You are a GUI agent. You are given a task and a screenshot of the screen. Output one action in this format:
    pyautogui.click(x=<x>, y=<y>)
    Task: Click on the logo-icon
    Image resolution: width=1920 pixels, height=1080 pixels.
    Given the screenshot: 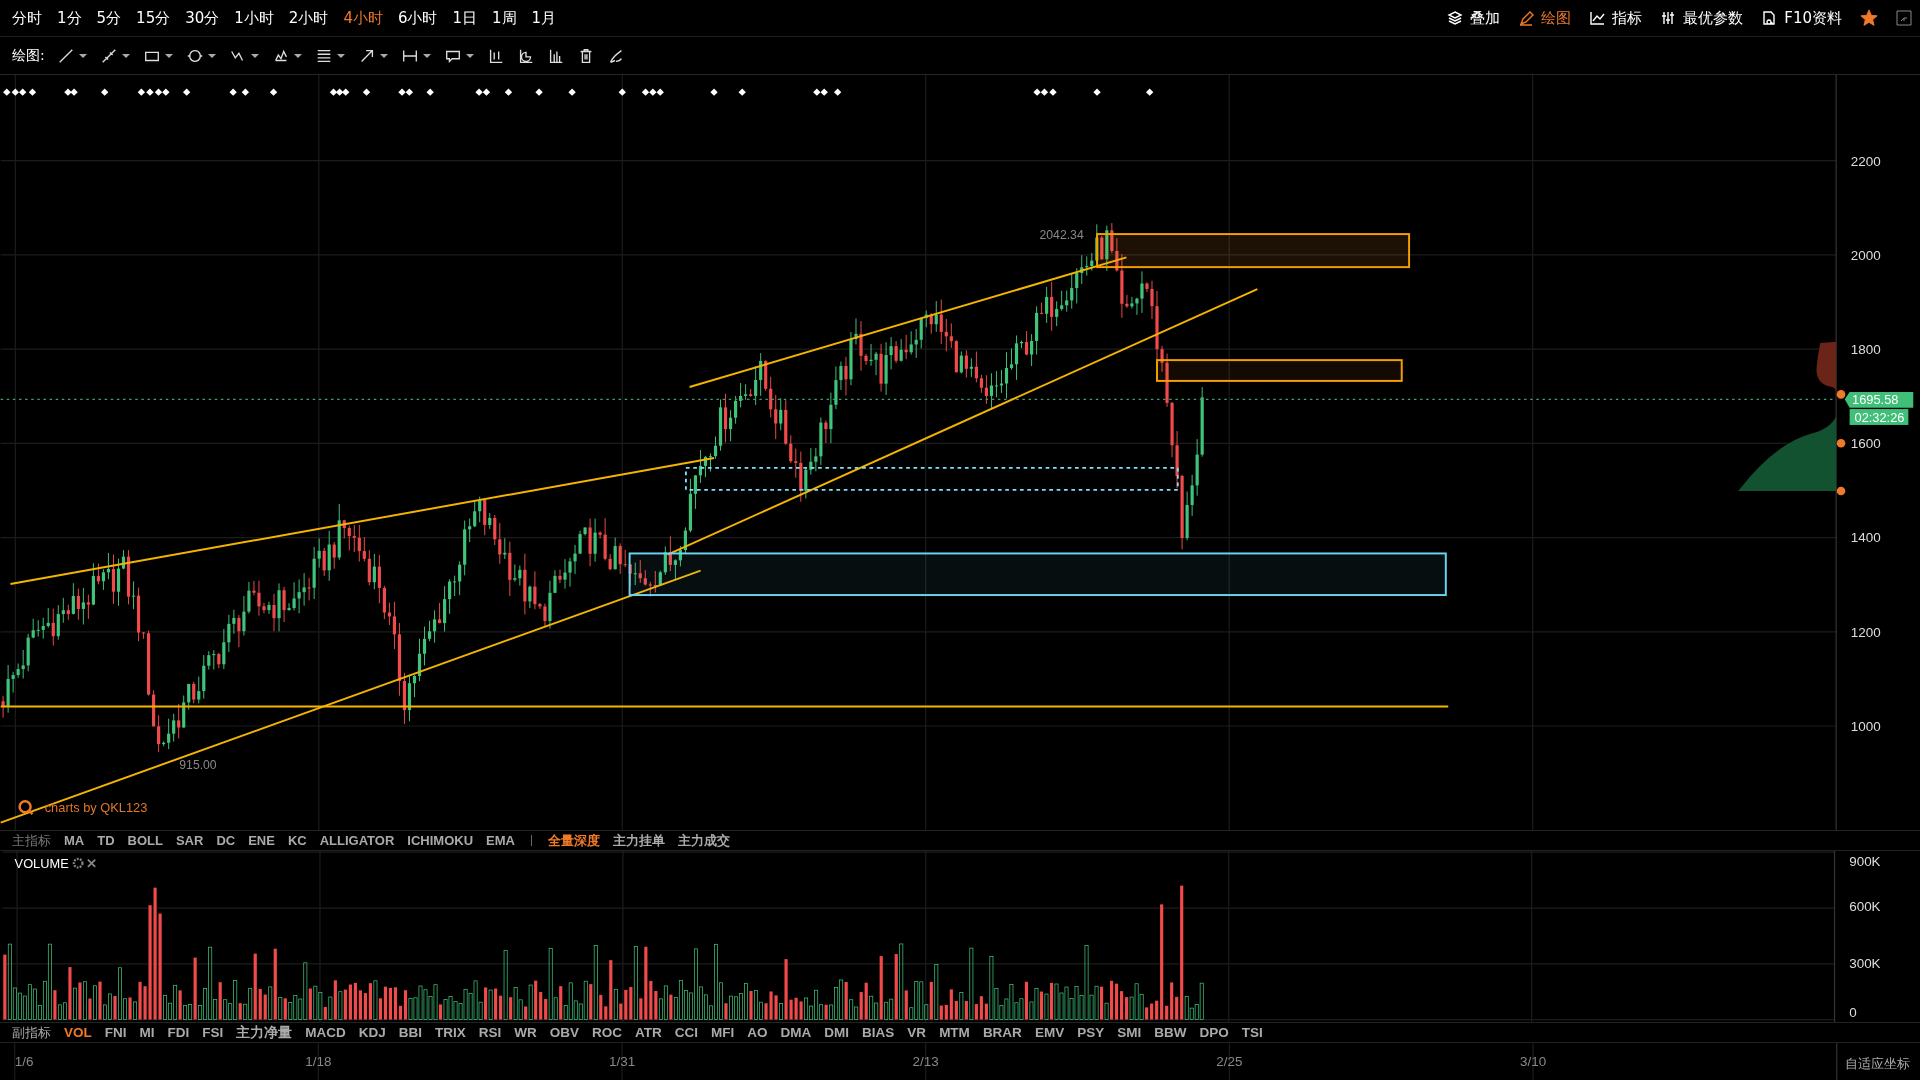 What is the action you would take?
    pyautogui.click(x=26, y=807)
    